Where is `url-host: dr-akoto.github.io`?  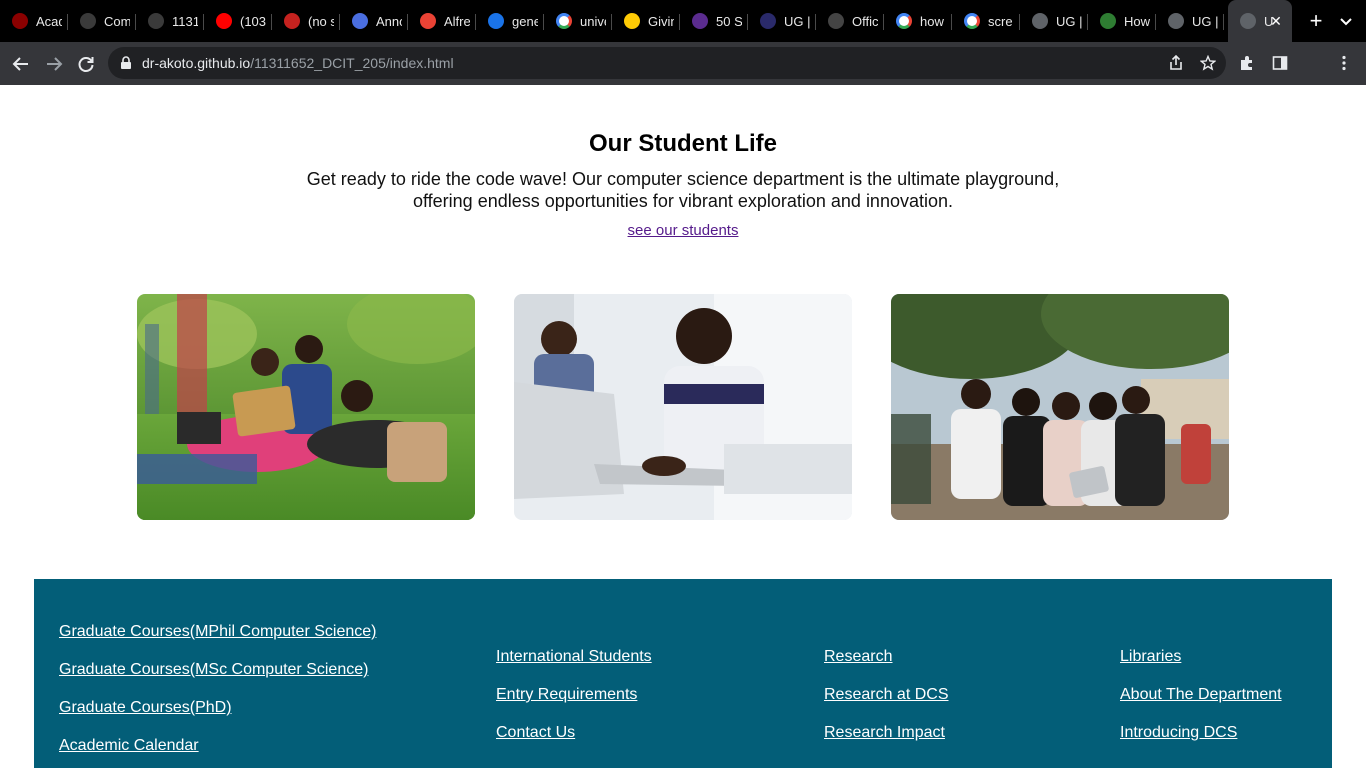 url-host: dr-akoto.github.io is located at coordinates (196, 63).